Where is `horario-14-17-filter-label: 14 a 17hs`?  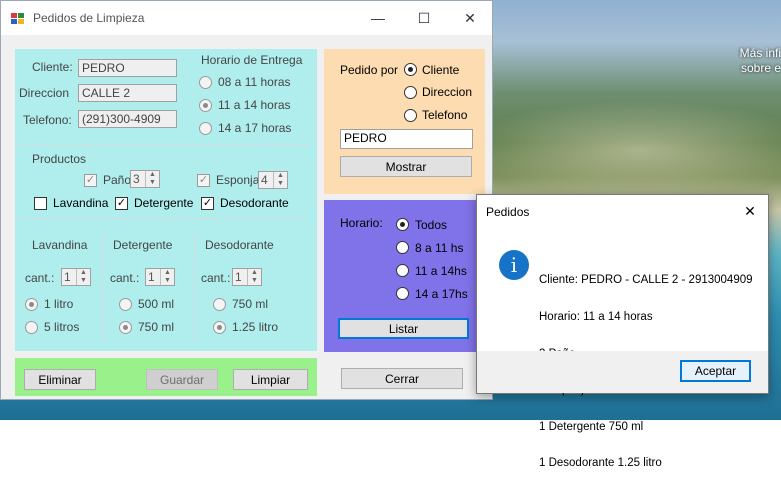 horario-14-17-filter-label: 14 a 17hs is located at coordinates (441, 294).